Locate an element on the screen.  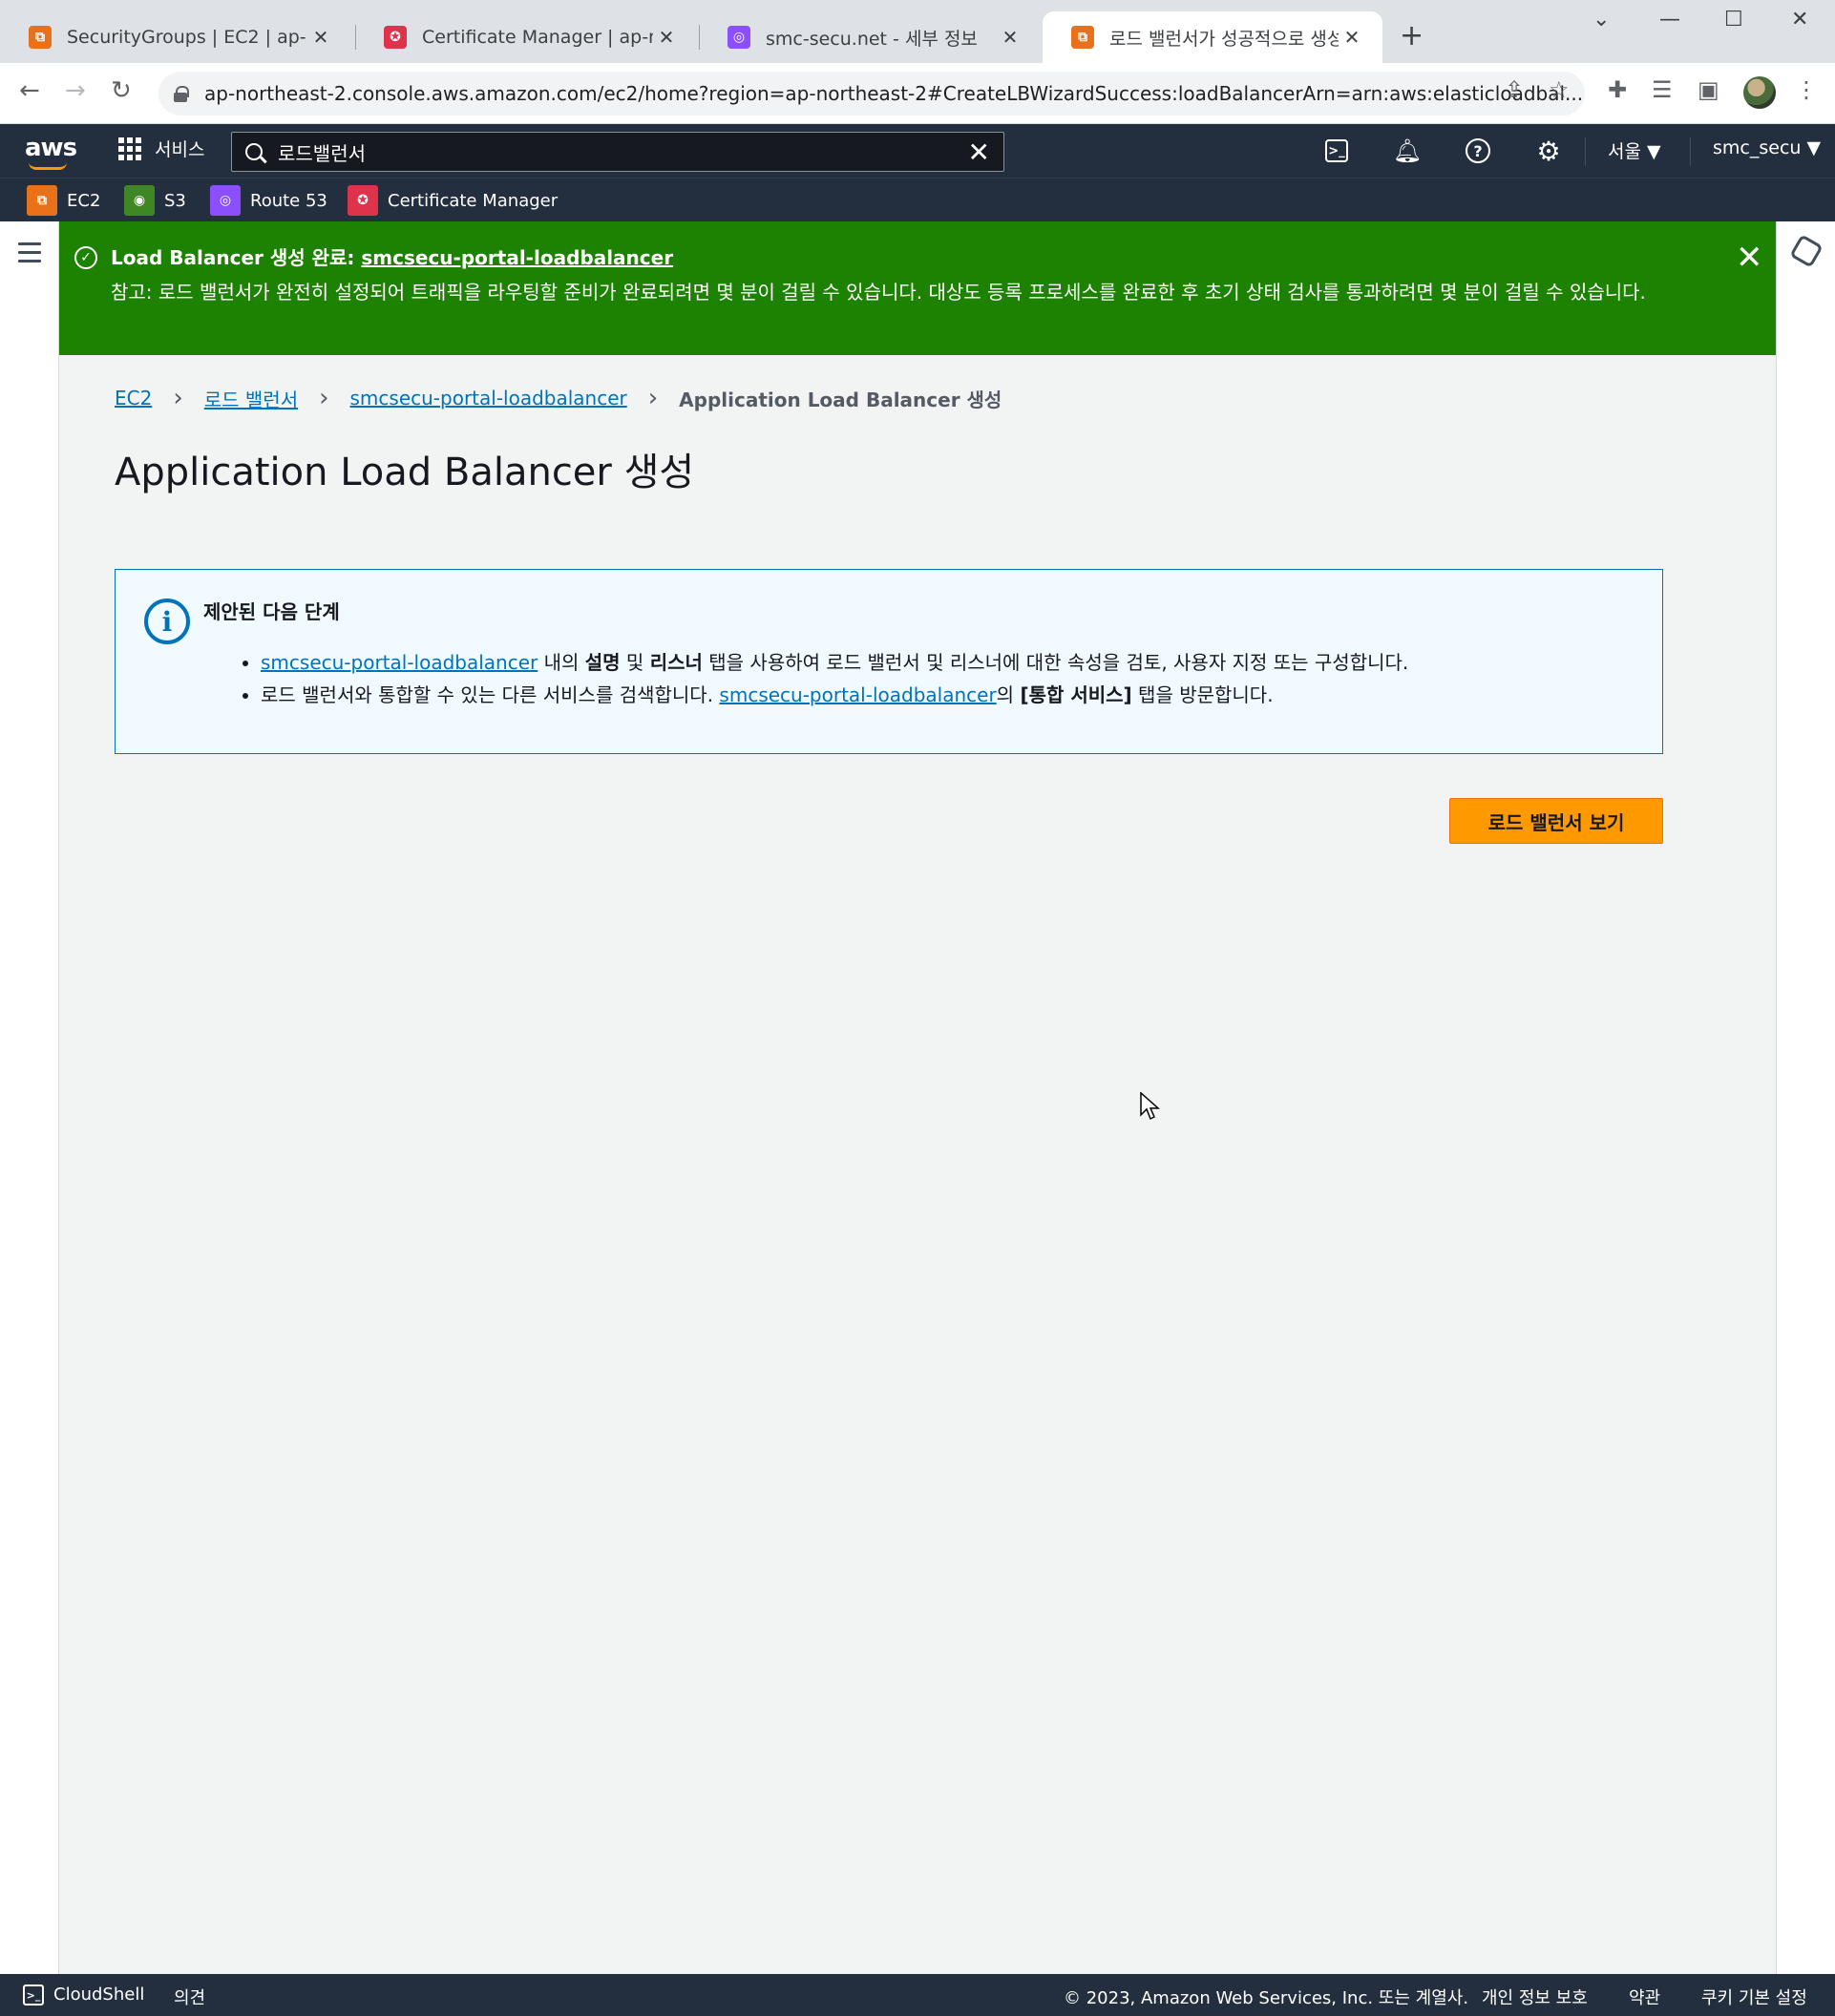
region-selector: 서울 ▼ is located at coordinates (1634, 150).